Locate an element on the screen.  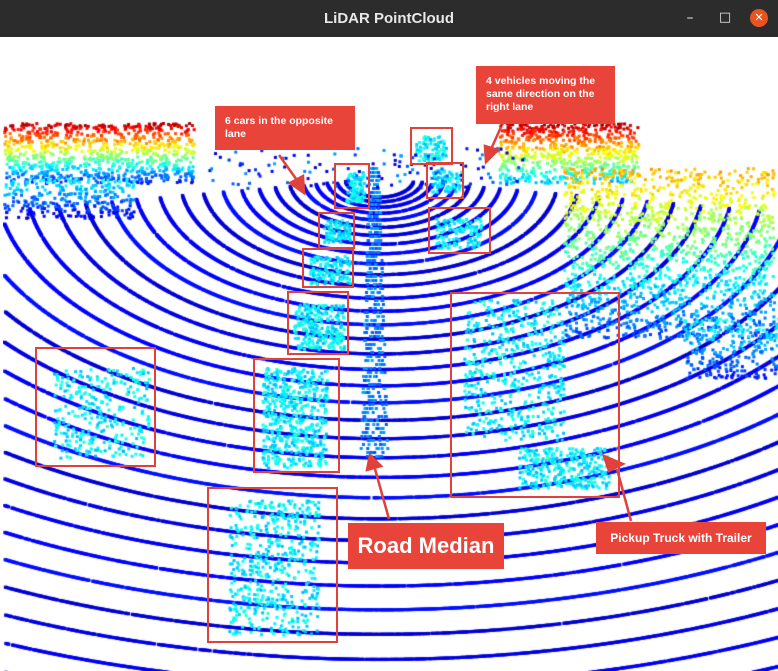
maximize-button: □ is located at coordinates (725, 18).